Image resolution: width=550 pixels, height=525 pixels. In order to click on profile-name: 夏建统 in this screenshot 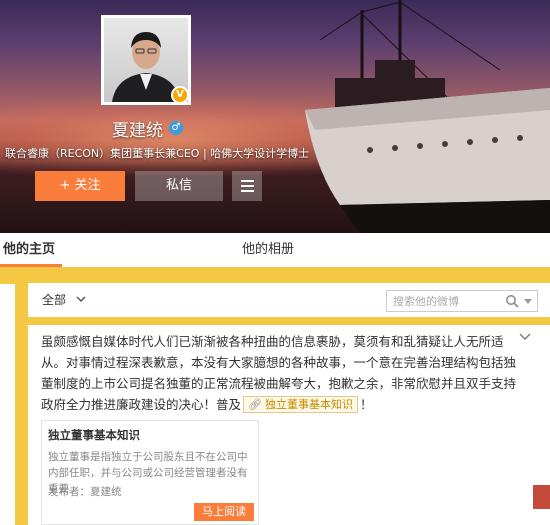, I will do `click(137, 130)`.